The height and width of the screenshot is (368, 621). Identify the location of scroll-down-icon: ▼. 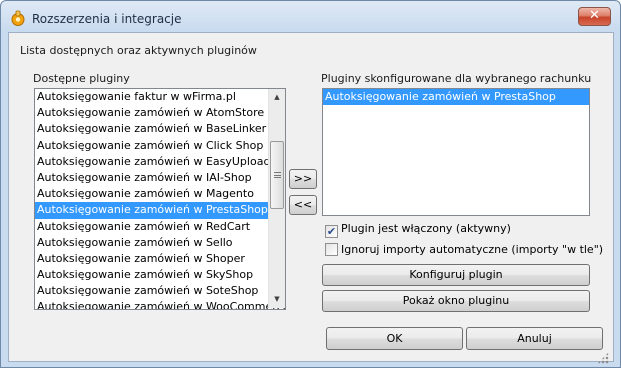
(277, 299).